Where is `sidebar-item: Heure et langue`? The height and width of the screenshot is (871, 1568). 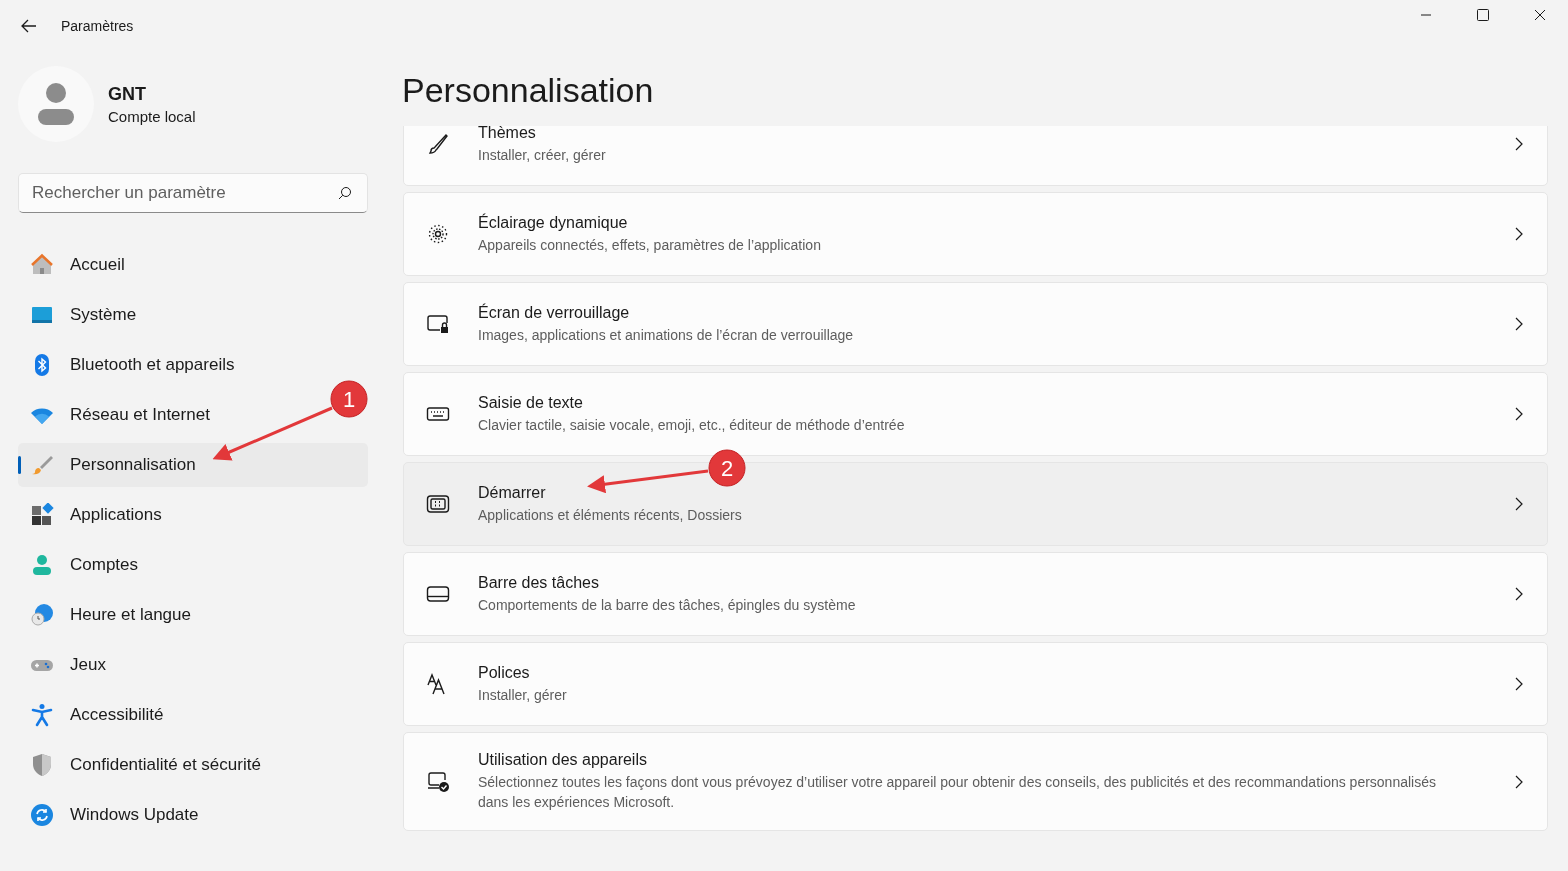 sidebar-item: Heure et langue is located at coordinates (108, 615).